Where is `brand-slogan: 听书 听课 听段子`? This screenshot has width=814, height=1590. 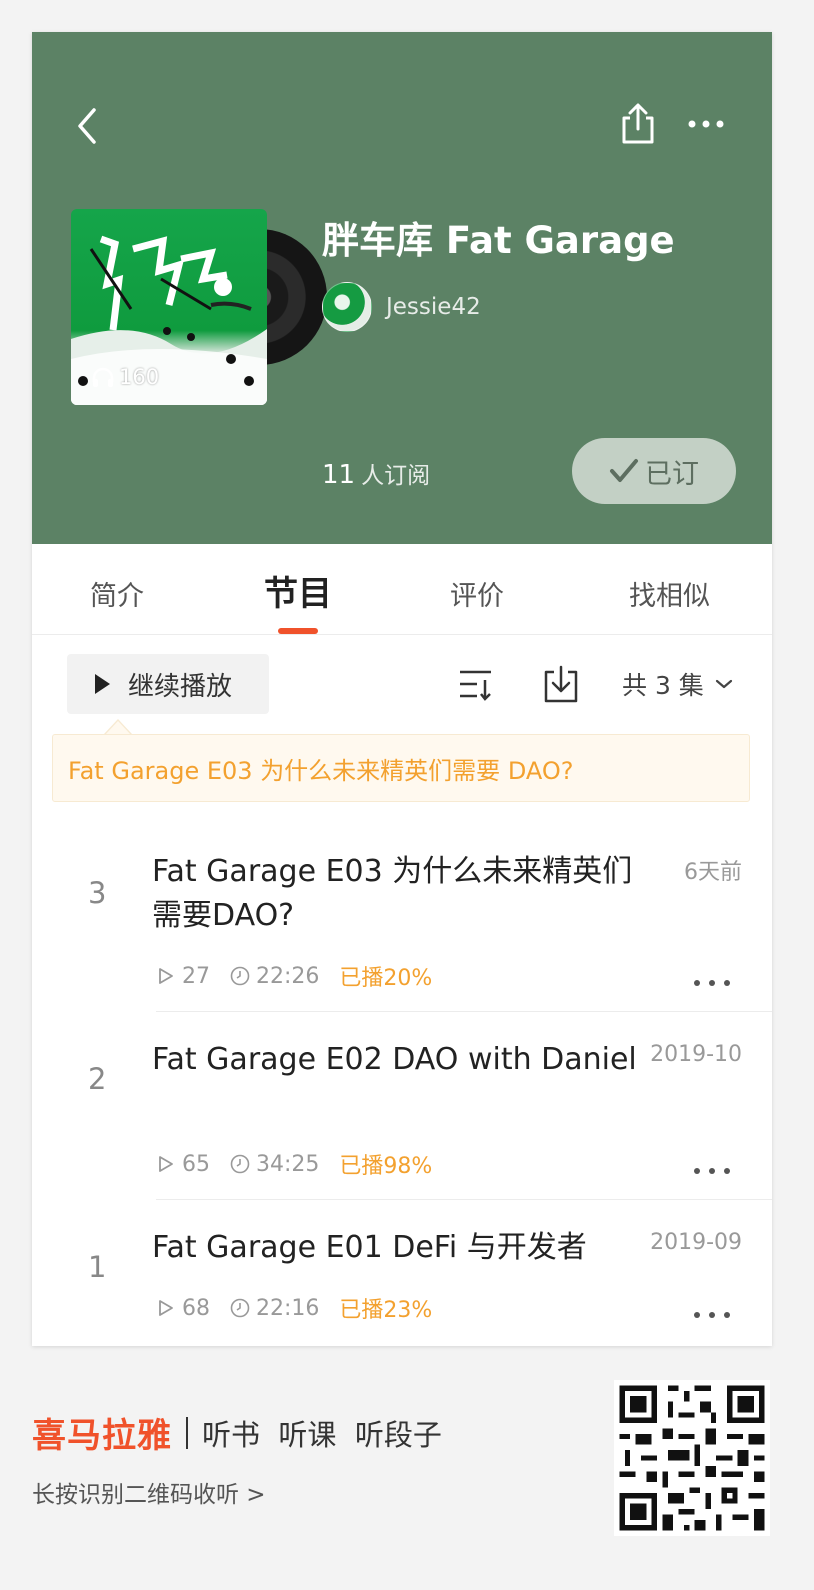 brand-slogan: 听书 听课 听段子 is located at coordinates (322, 1434).